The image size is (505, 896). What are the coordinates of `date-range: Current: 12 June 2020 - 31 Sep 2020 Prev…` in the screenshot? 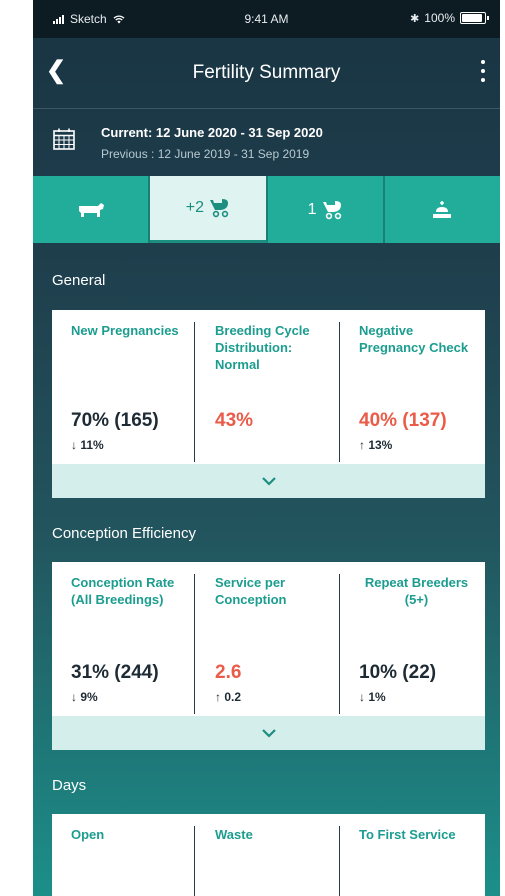 It's located at (266, 143).